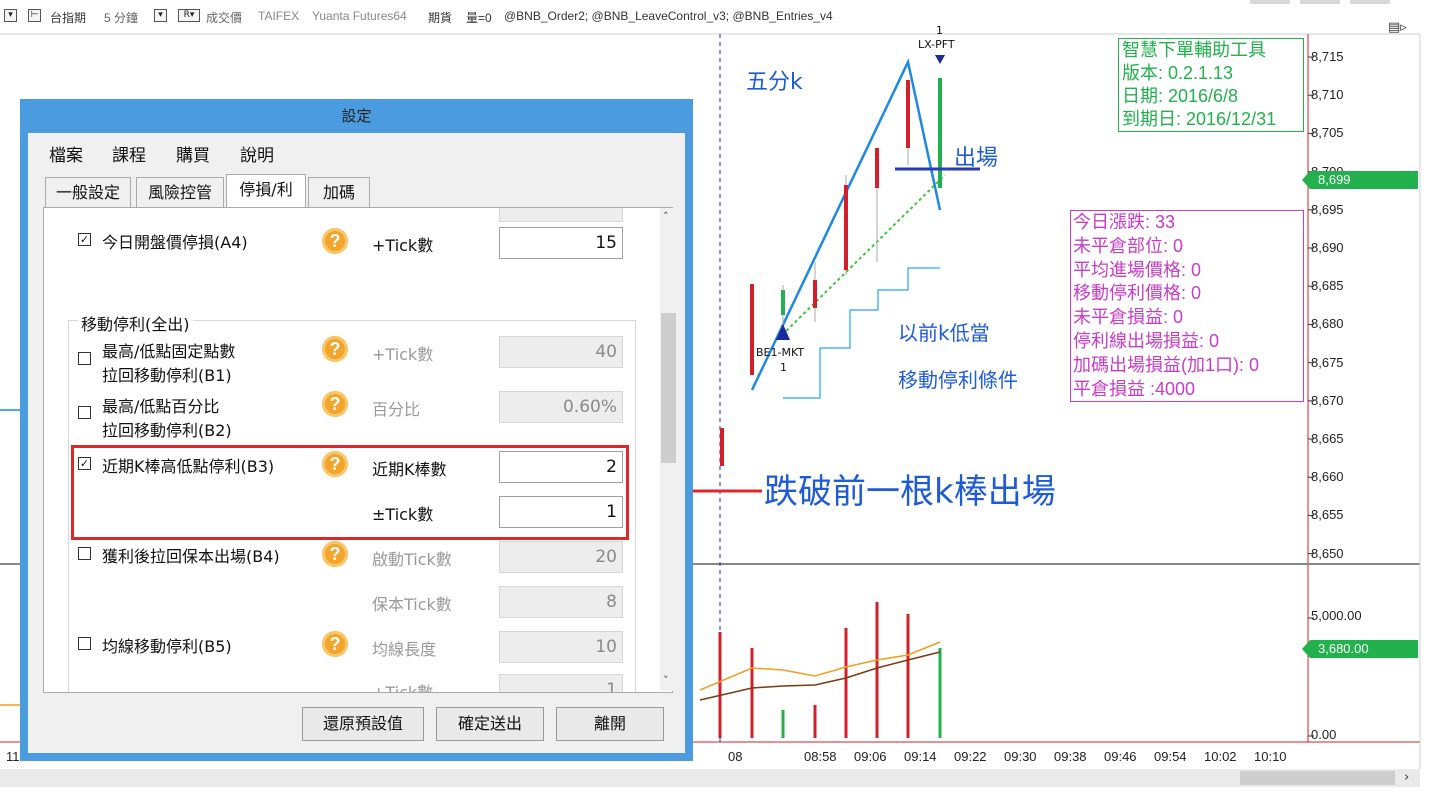 The width and height of the screenshot is (1433, 797). I want to click on b1-tick-input: 40, so click(561, 352).